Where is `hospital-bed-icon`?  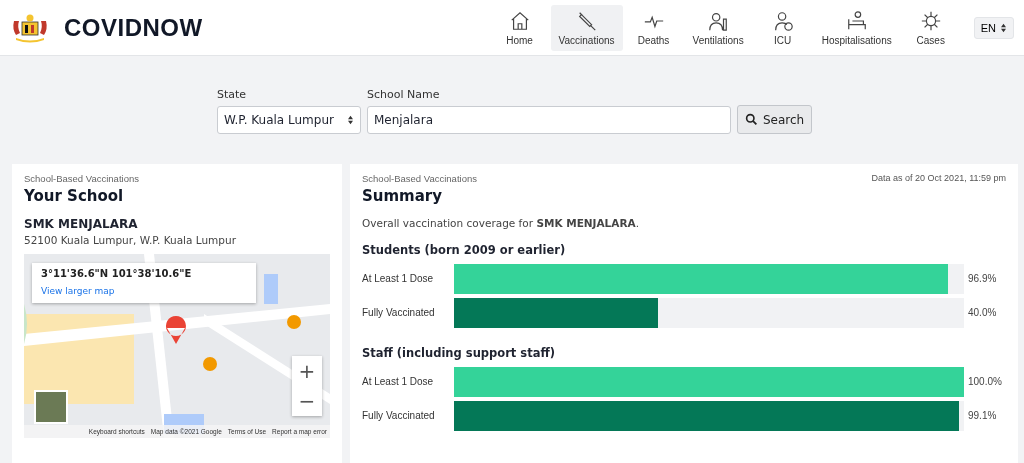
hospital-bed-icon is located at coordinates (856, 20).